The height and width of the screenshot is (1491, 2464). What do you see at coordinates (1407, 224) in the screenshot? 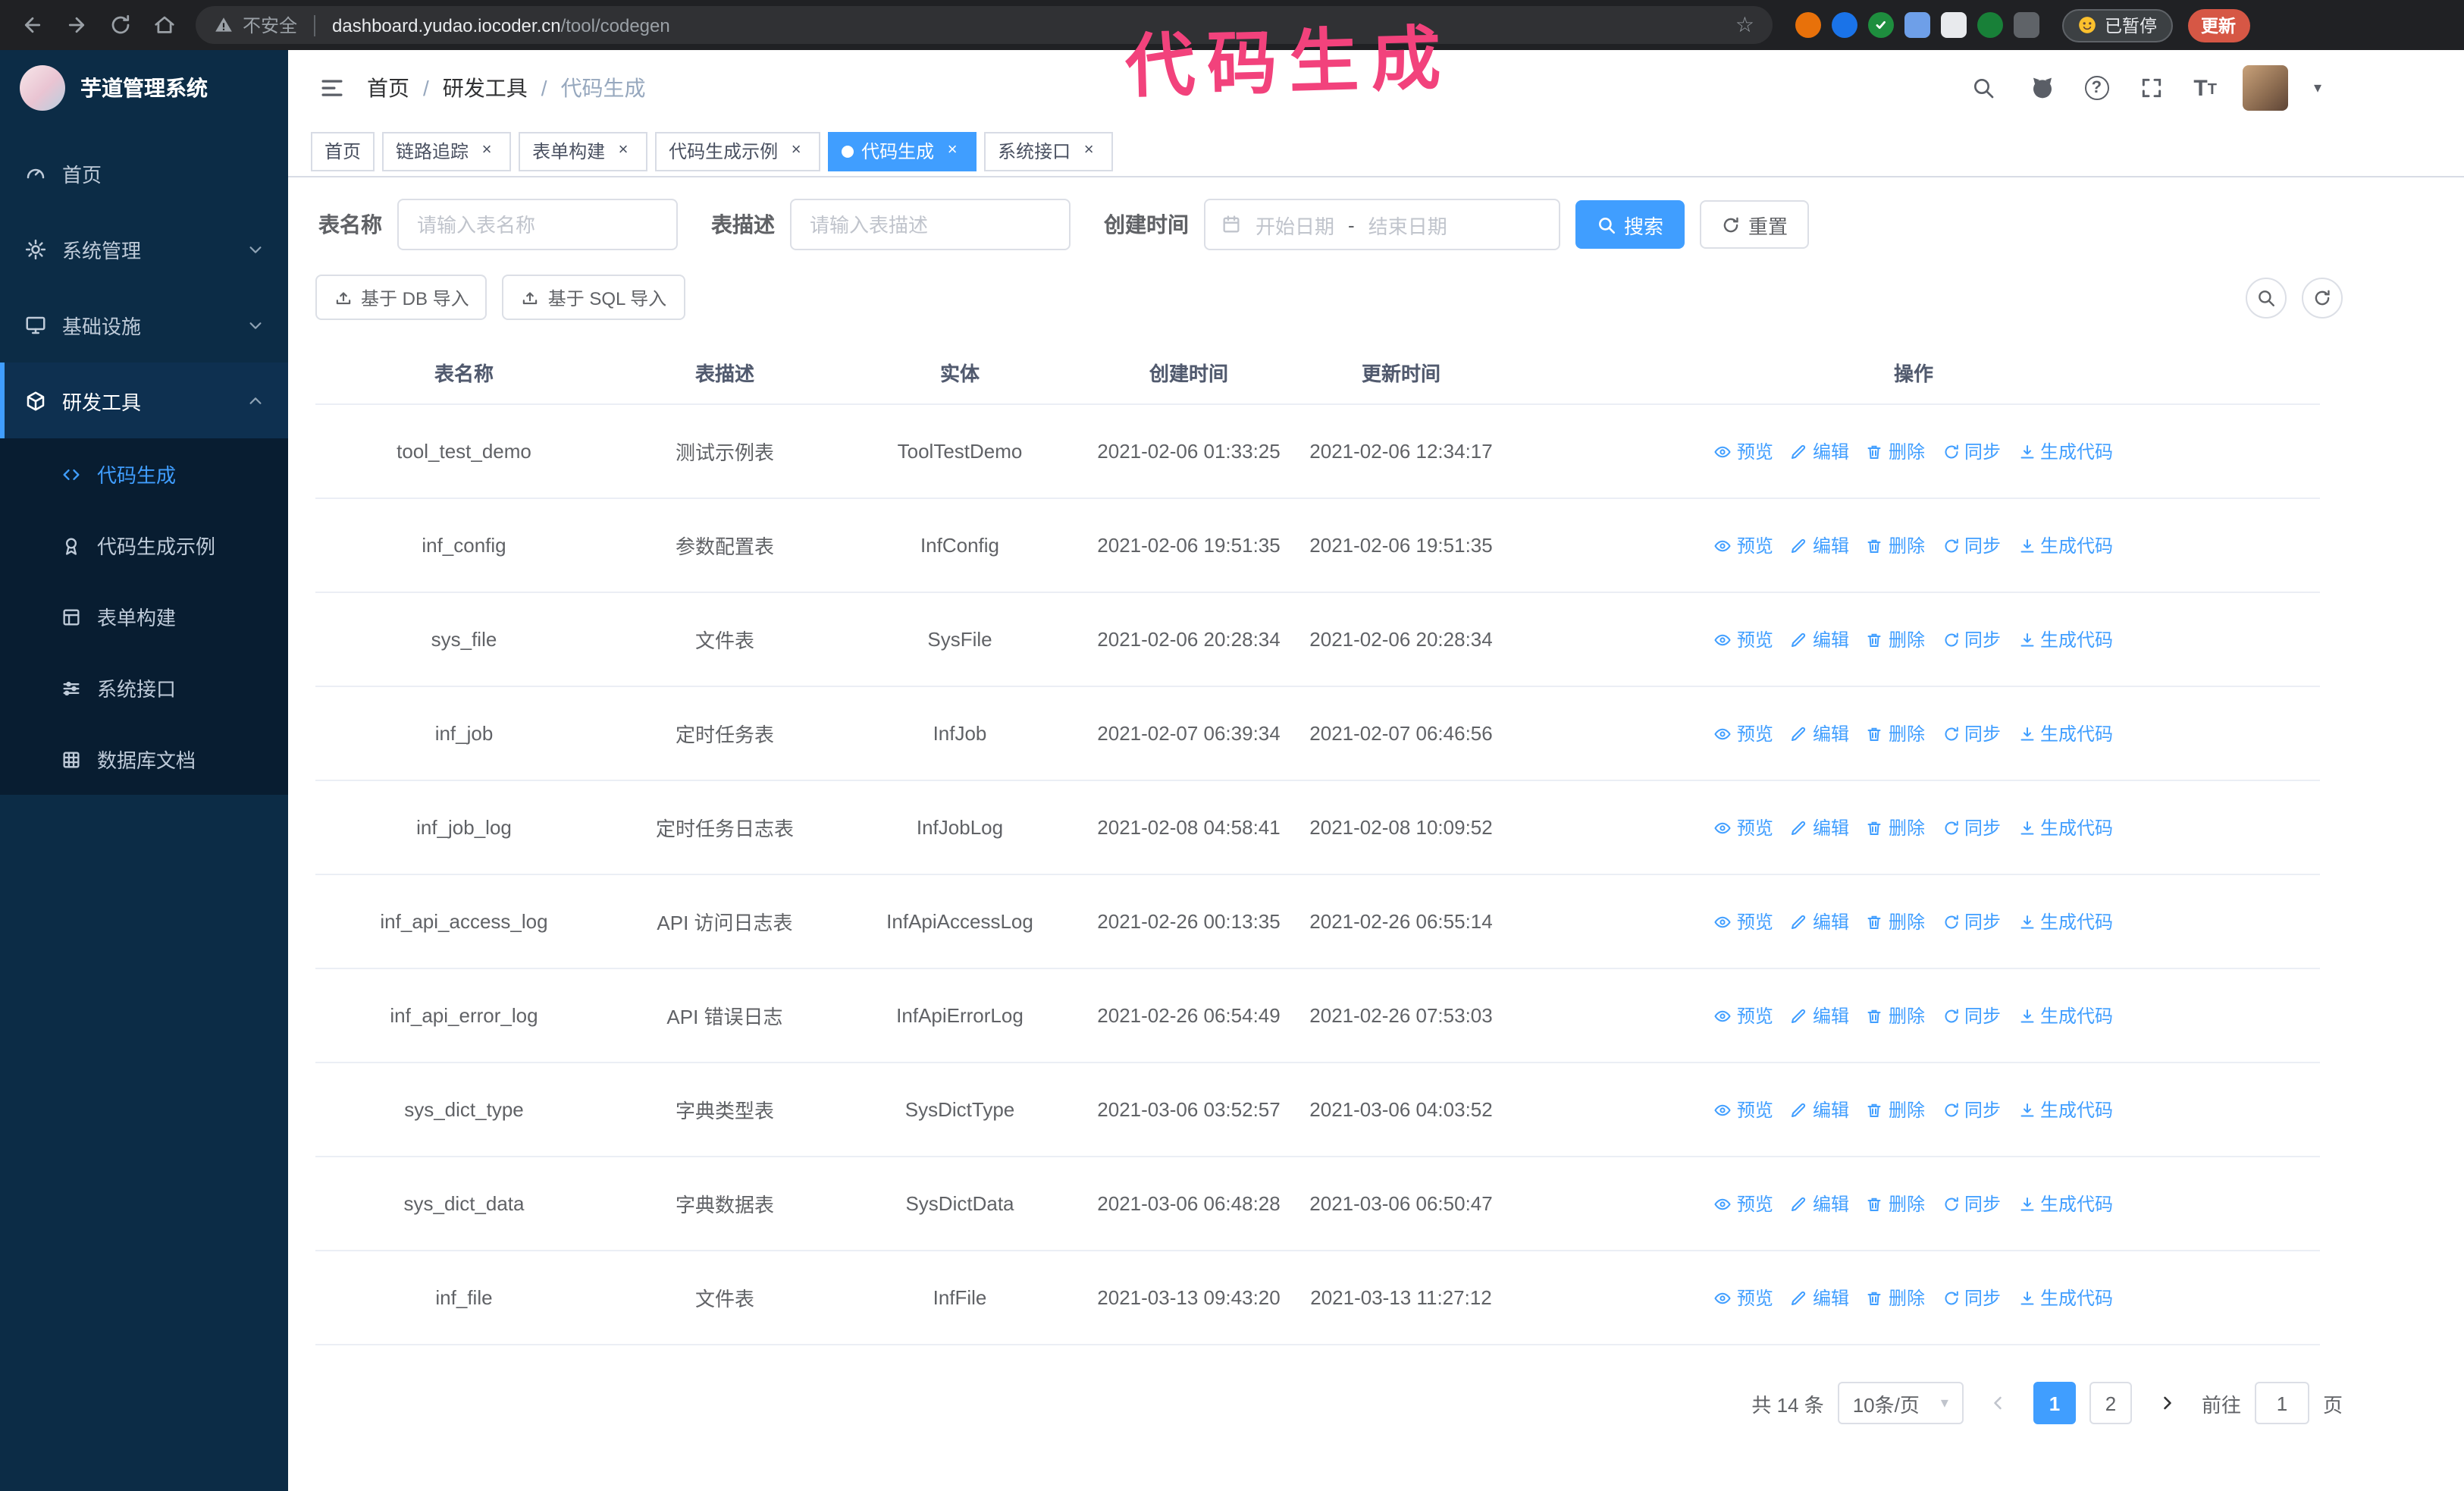
I see `date-end-placeholder: 结束日期` at bounding box center [1407, 224].